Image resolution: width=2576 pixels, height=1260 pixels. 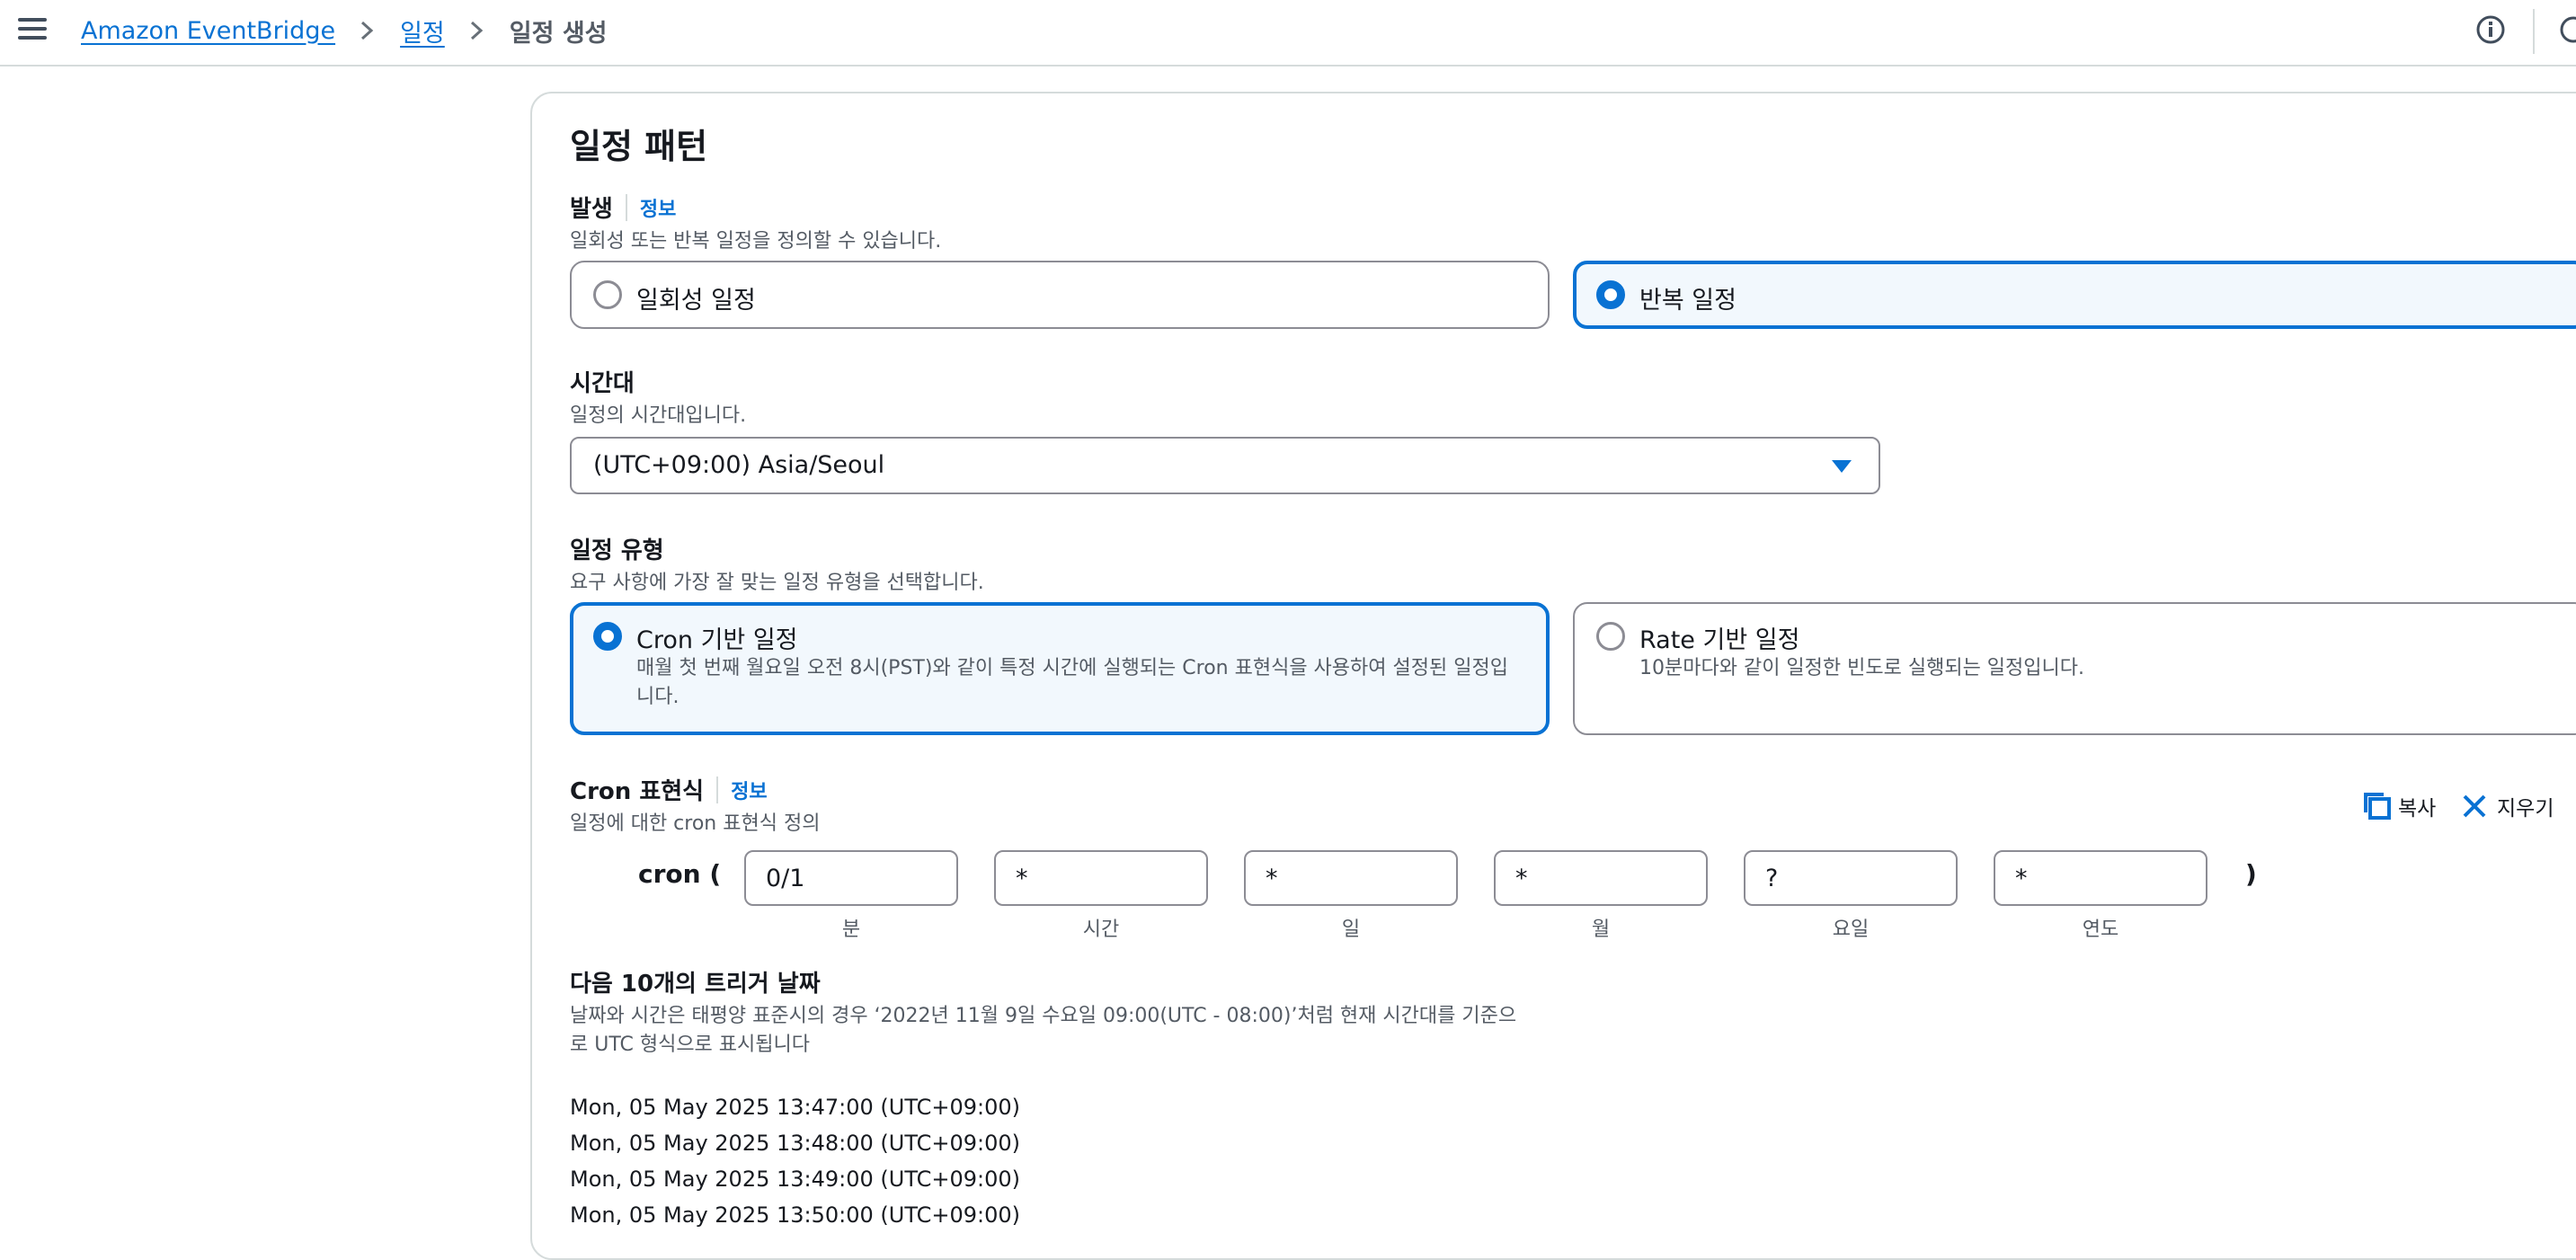 What do you see at coordinates (1351, 878) in the screenshot?
I see `cron-day-of-month-input` at bounding box center [1351, 878].